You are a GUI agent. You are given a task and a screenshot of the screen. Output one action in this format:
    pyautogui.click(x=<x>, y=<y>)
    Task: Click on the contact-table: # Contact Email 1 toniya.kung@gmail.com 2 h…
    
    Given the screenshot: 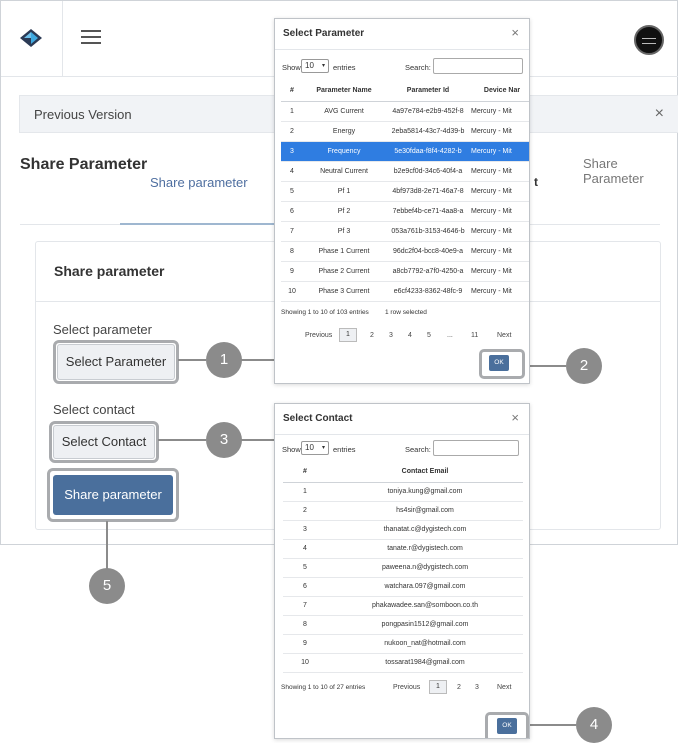 What is the action you would take?
    pyautogui.click(x=403, y=567)
    